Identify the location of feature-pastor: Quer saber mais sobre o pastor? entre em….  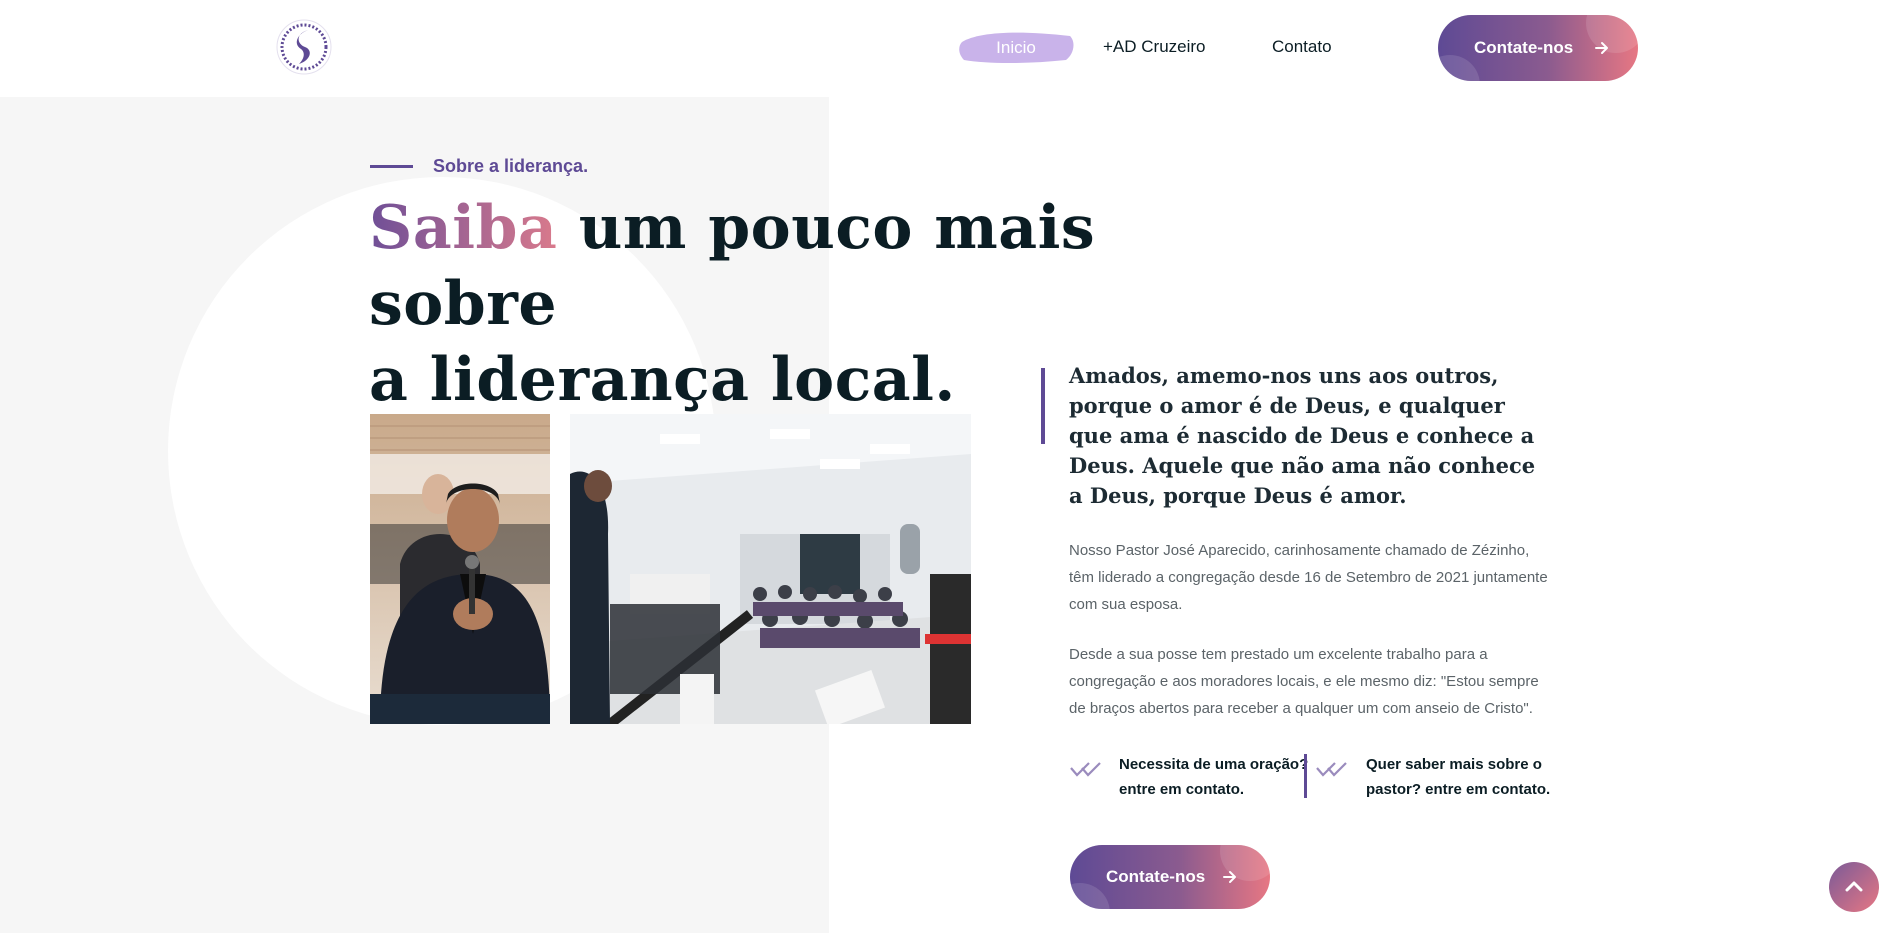
(1458, 777).